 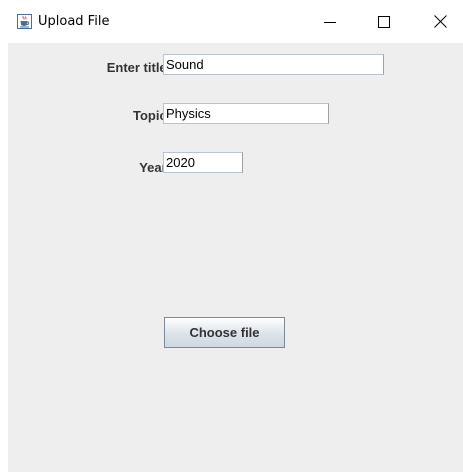 I want to click on title-input, so click(x=273, y=64).